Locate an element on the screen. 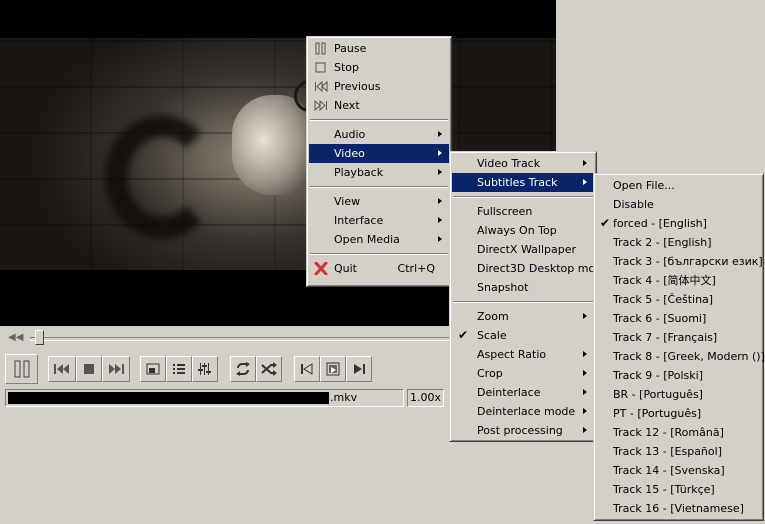  menu-item-always-on-top: Always On Top is located at coordinates (523, 230).